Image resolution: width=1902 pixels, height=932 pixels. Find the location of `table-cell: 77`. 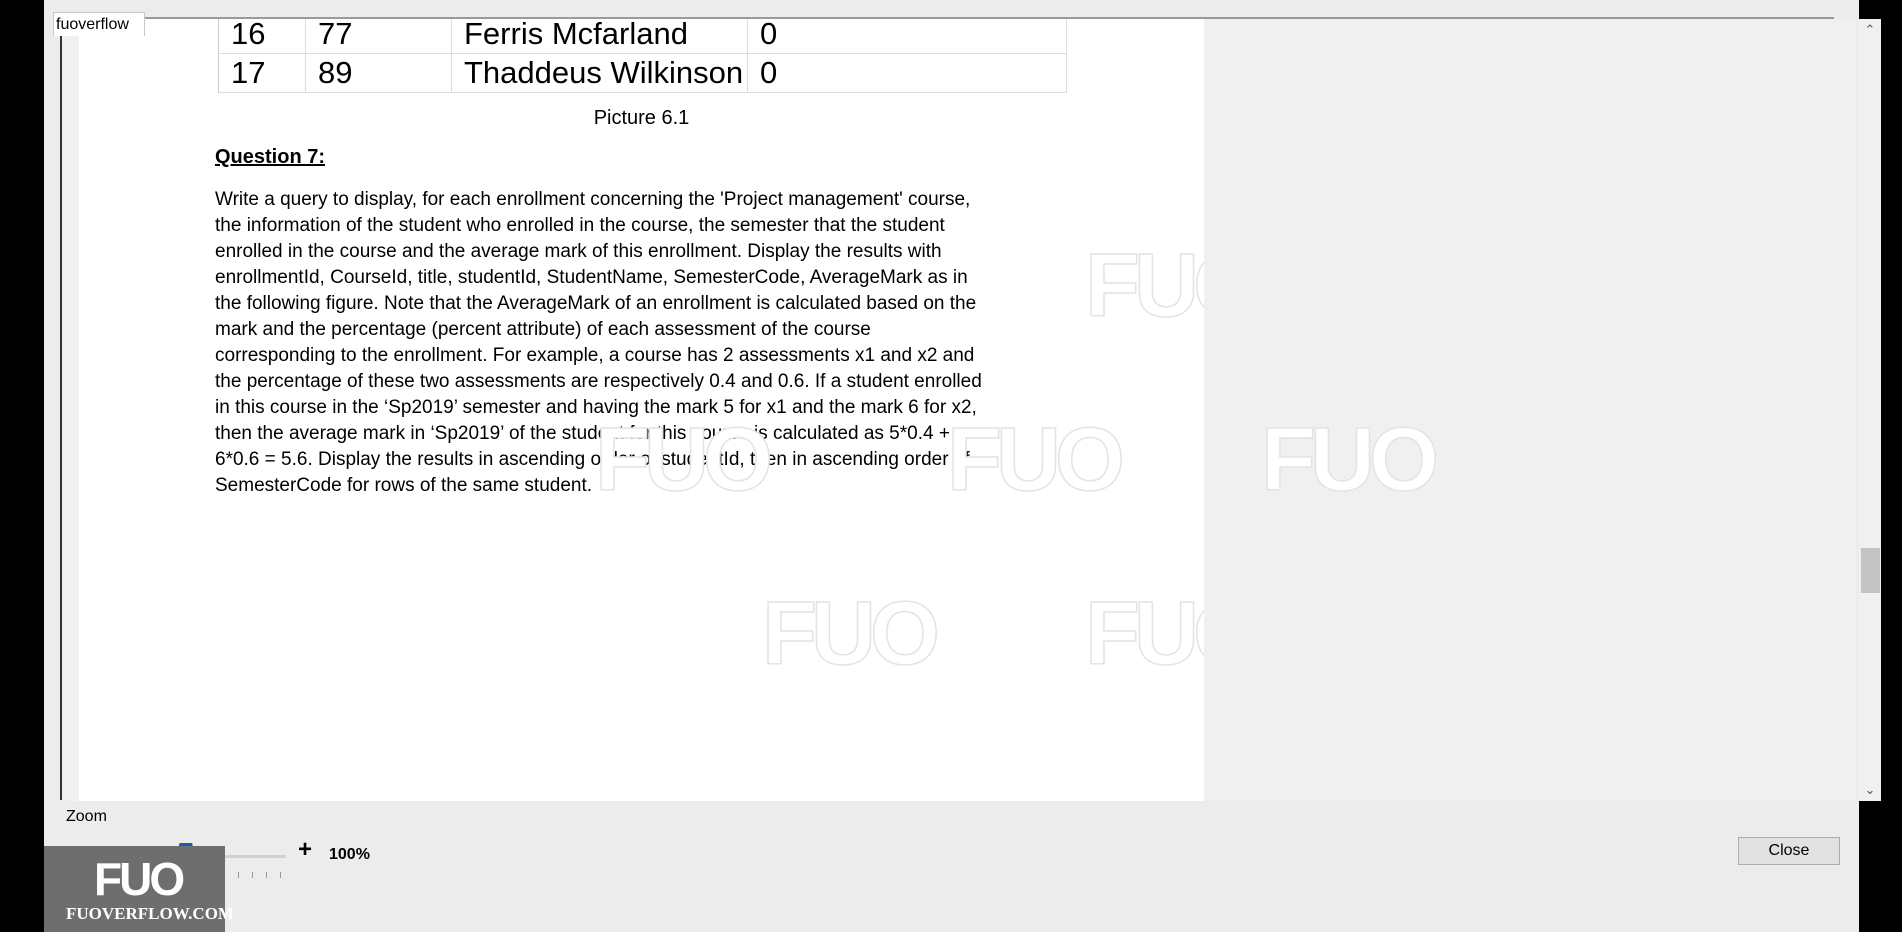

table-cell: 77 is located at coordinates (379, 36).